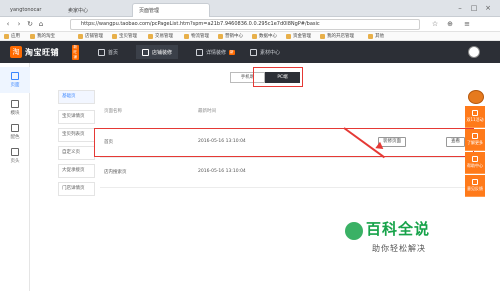 This screenshot has width=500, height=291. What do you see at coordinates (476, 97) in the screenshot?
I see `pumpkin-mascot-icon` at bounding box center [476, 97].